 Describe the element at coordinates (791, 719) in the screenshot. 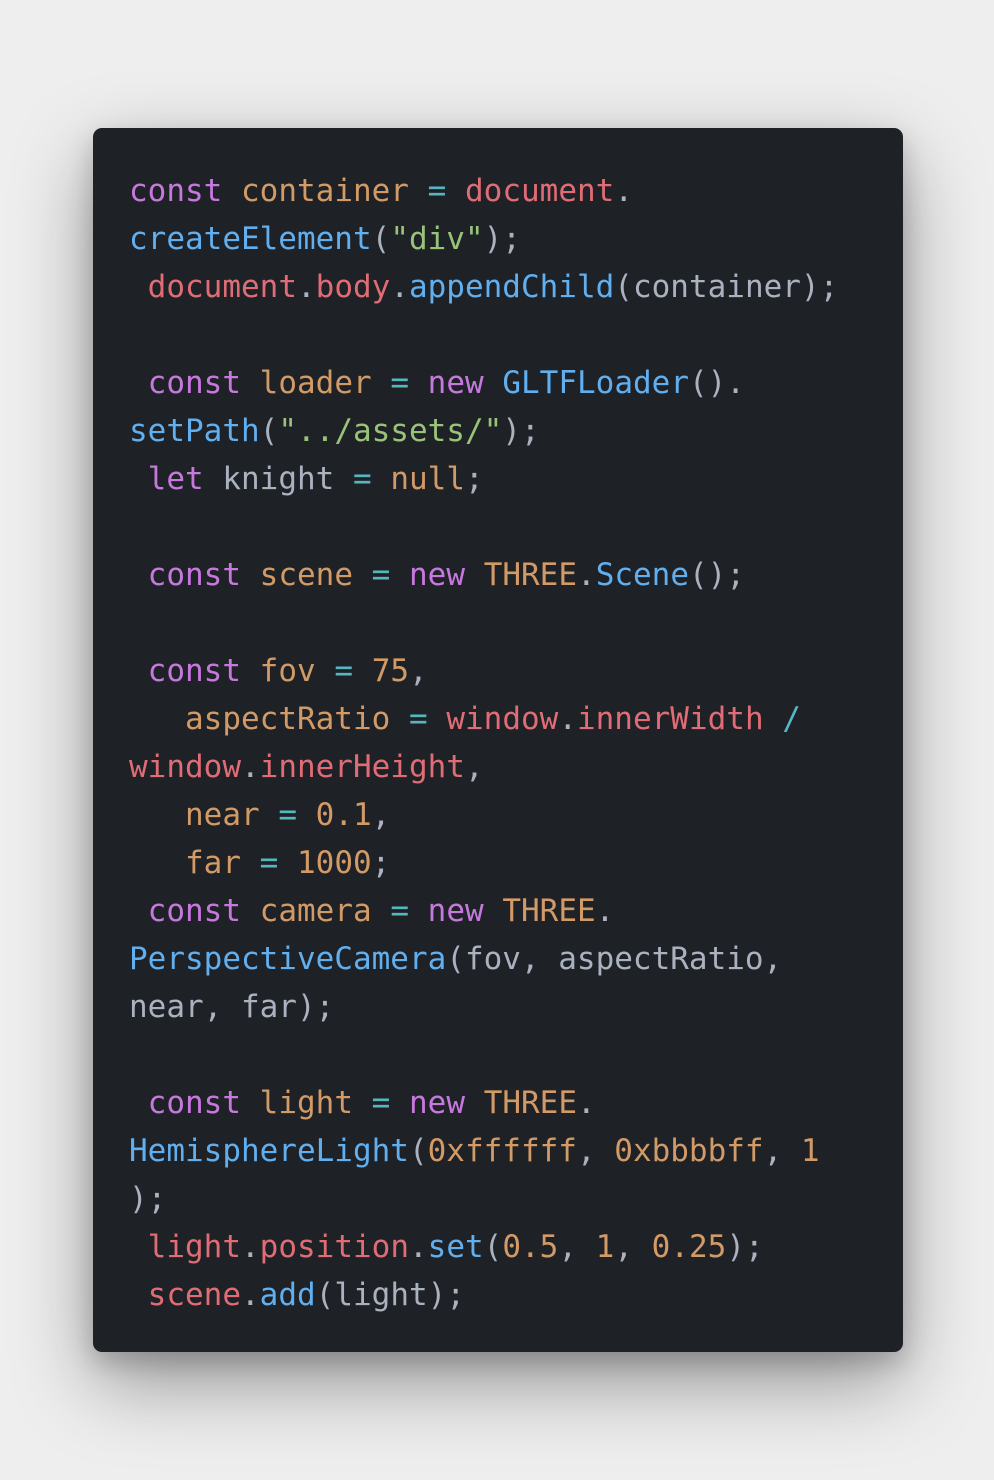

I see `operator-token: /` at that location.